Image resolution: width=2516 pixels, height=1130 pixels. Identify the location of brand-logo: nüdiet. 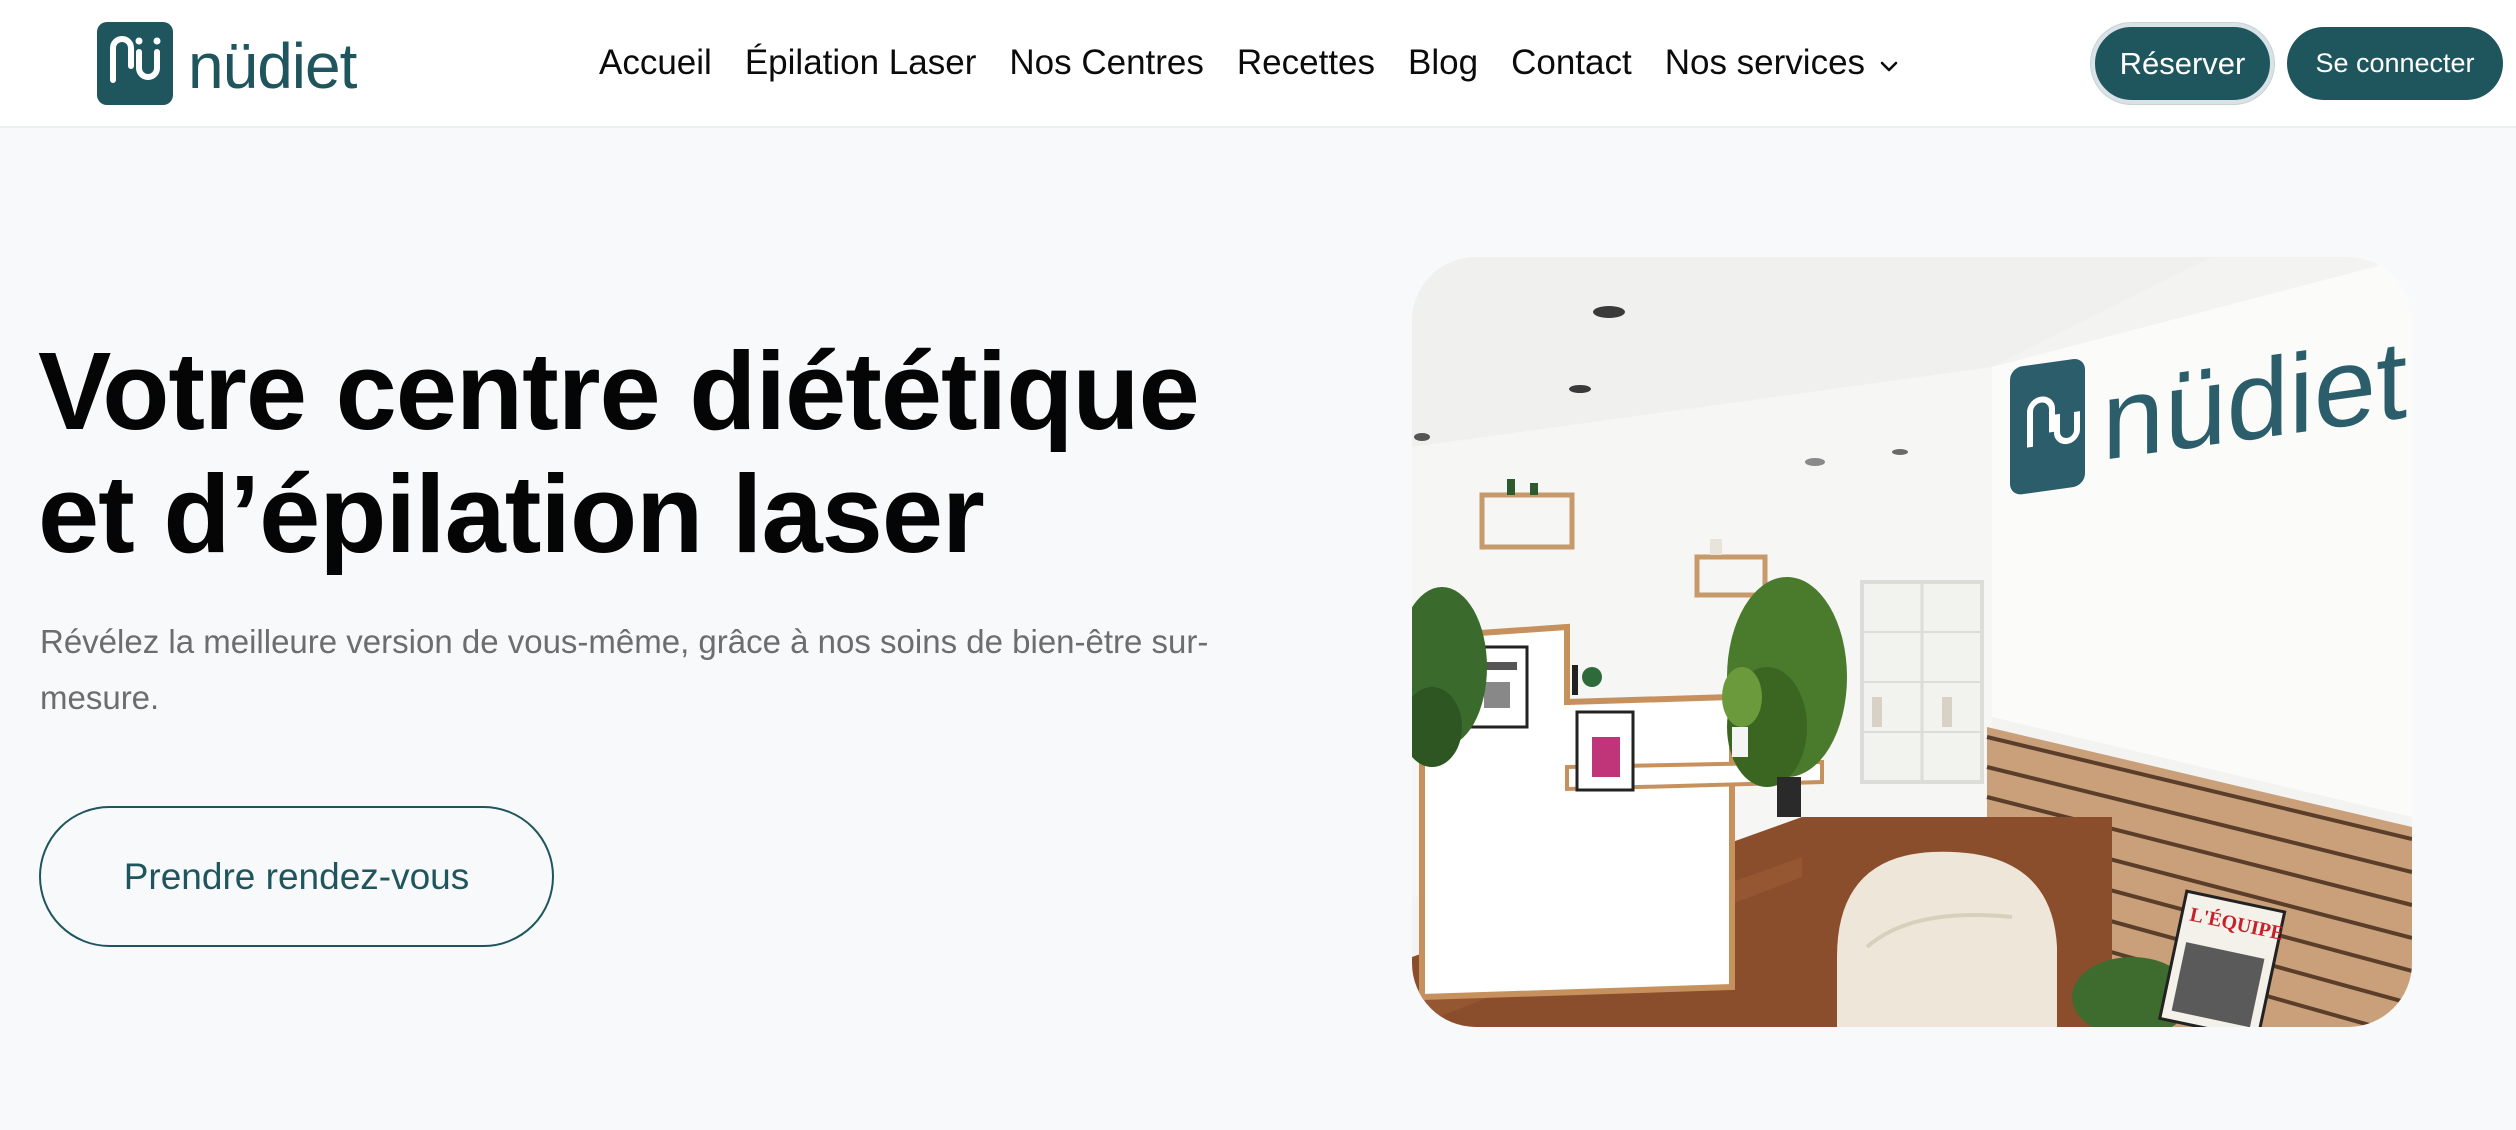
(227, 63).